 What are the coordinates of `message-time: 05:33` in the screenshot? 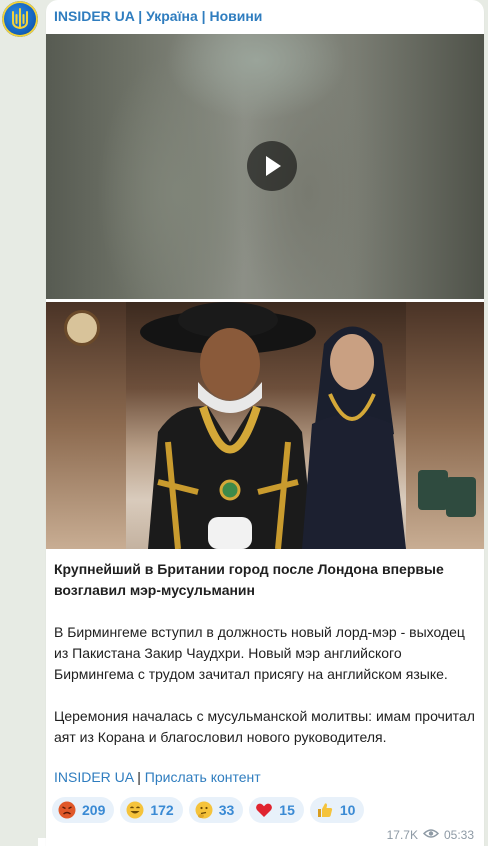 It's located at (458, 835).